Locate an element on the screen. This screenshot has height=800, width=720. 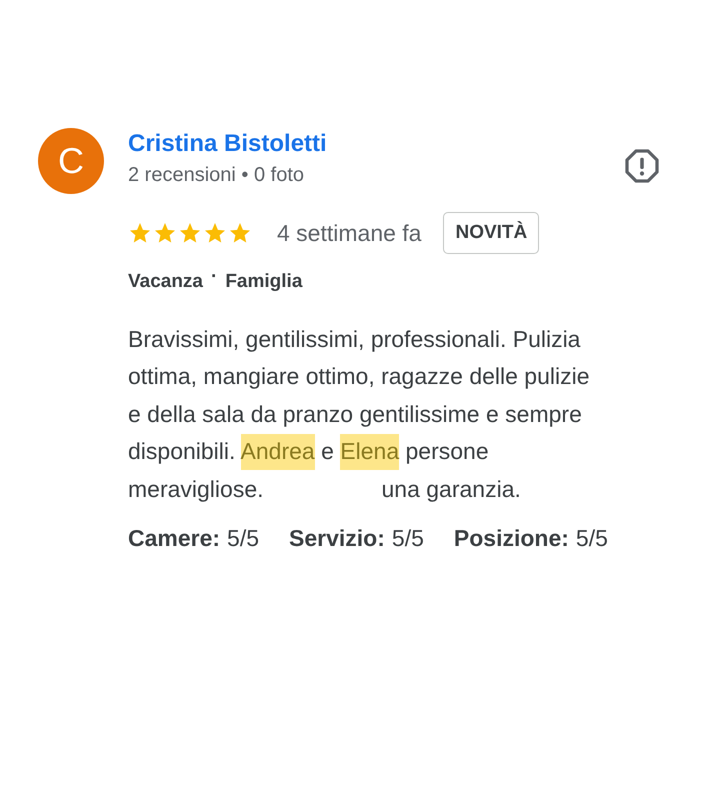
new-badge: NOVITÀ is located at coordinates (491, 233).